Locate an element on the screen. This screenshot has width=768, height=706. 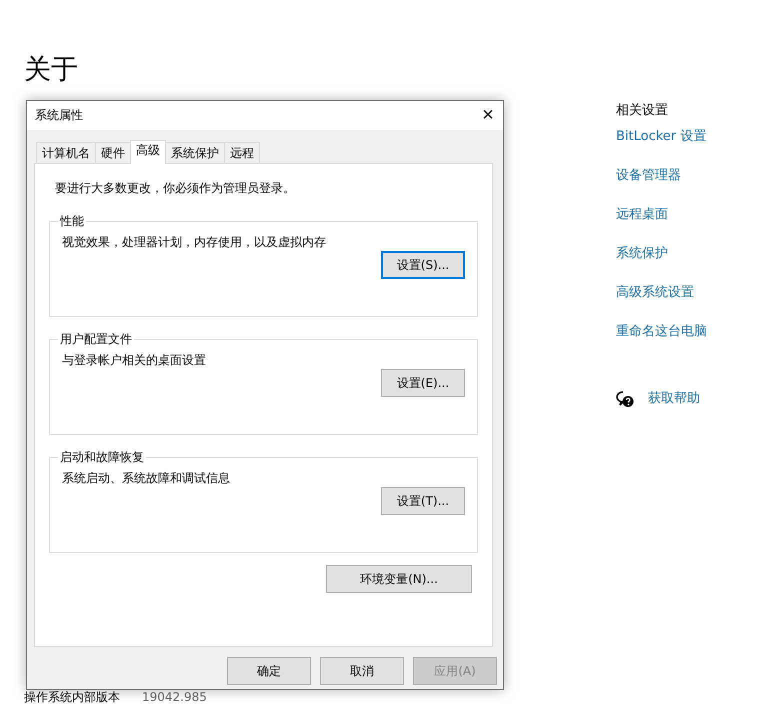
group-description: 视觉效果，处理器计划，内存使用，以及虚拟内存 is located at coordinates (194, 242).